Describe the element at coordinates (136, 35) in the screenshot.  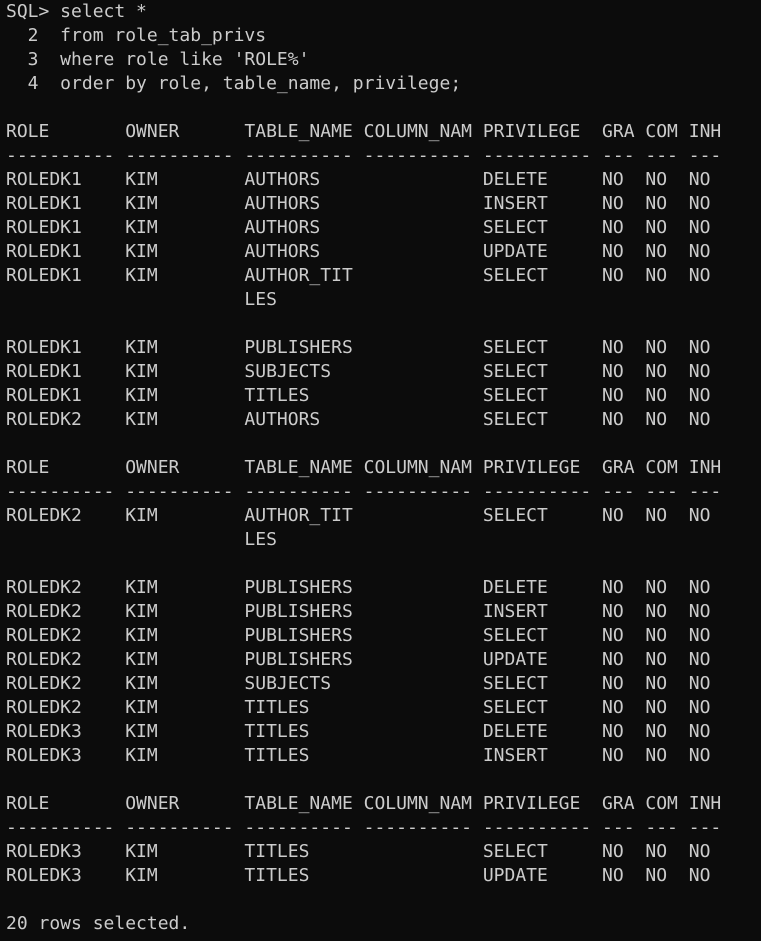
I see `terminal-line: 2 from role_tab_privs` at that location.